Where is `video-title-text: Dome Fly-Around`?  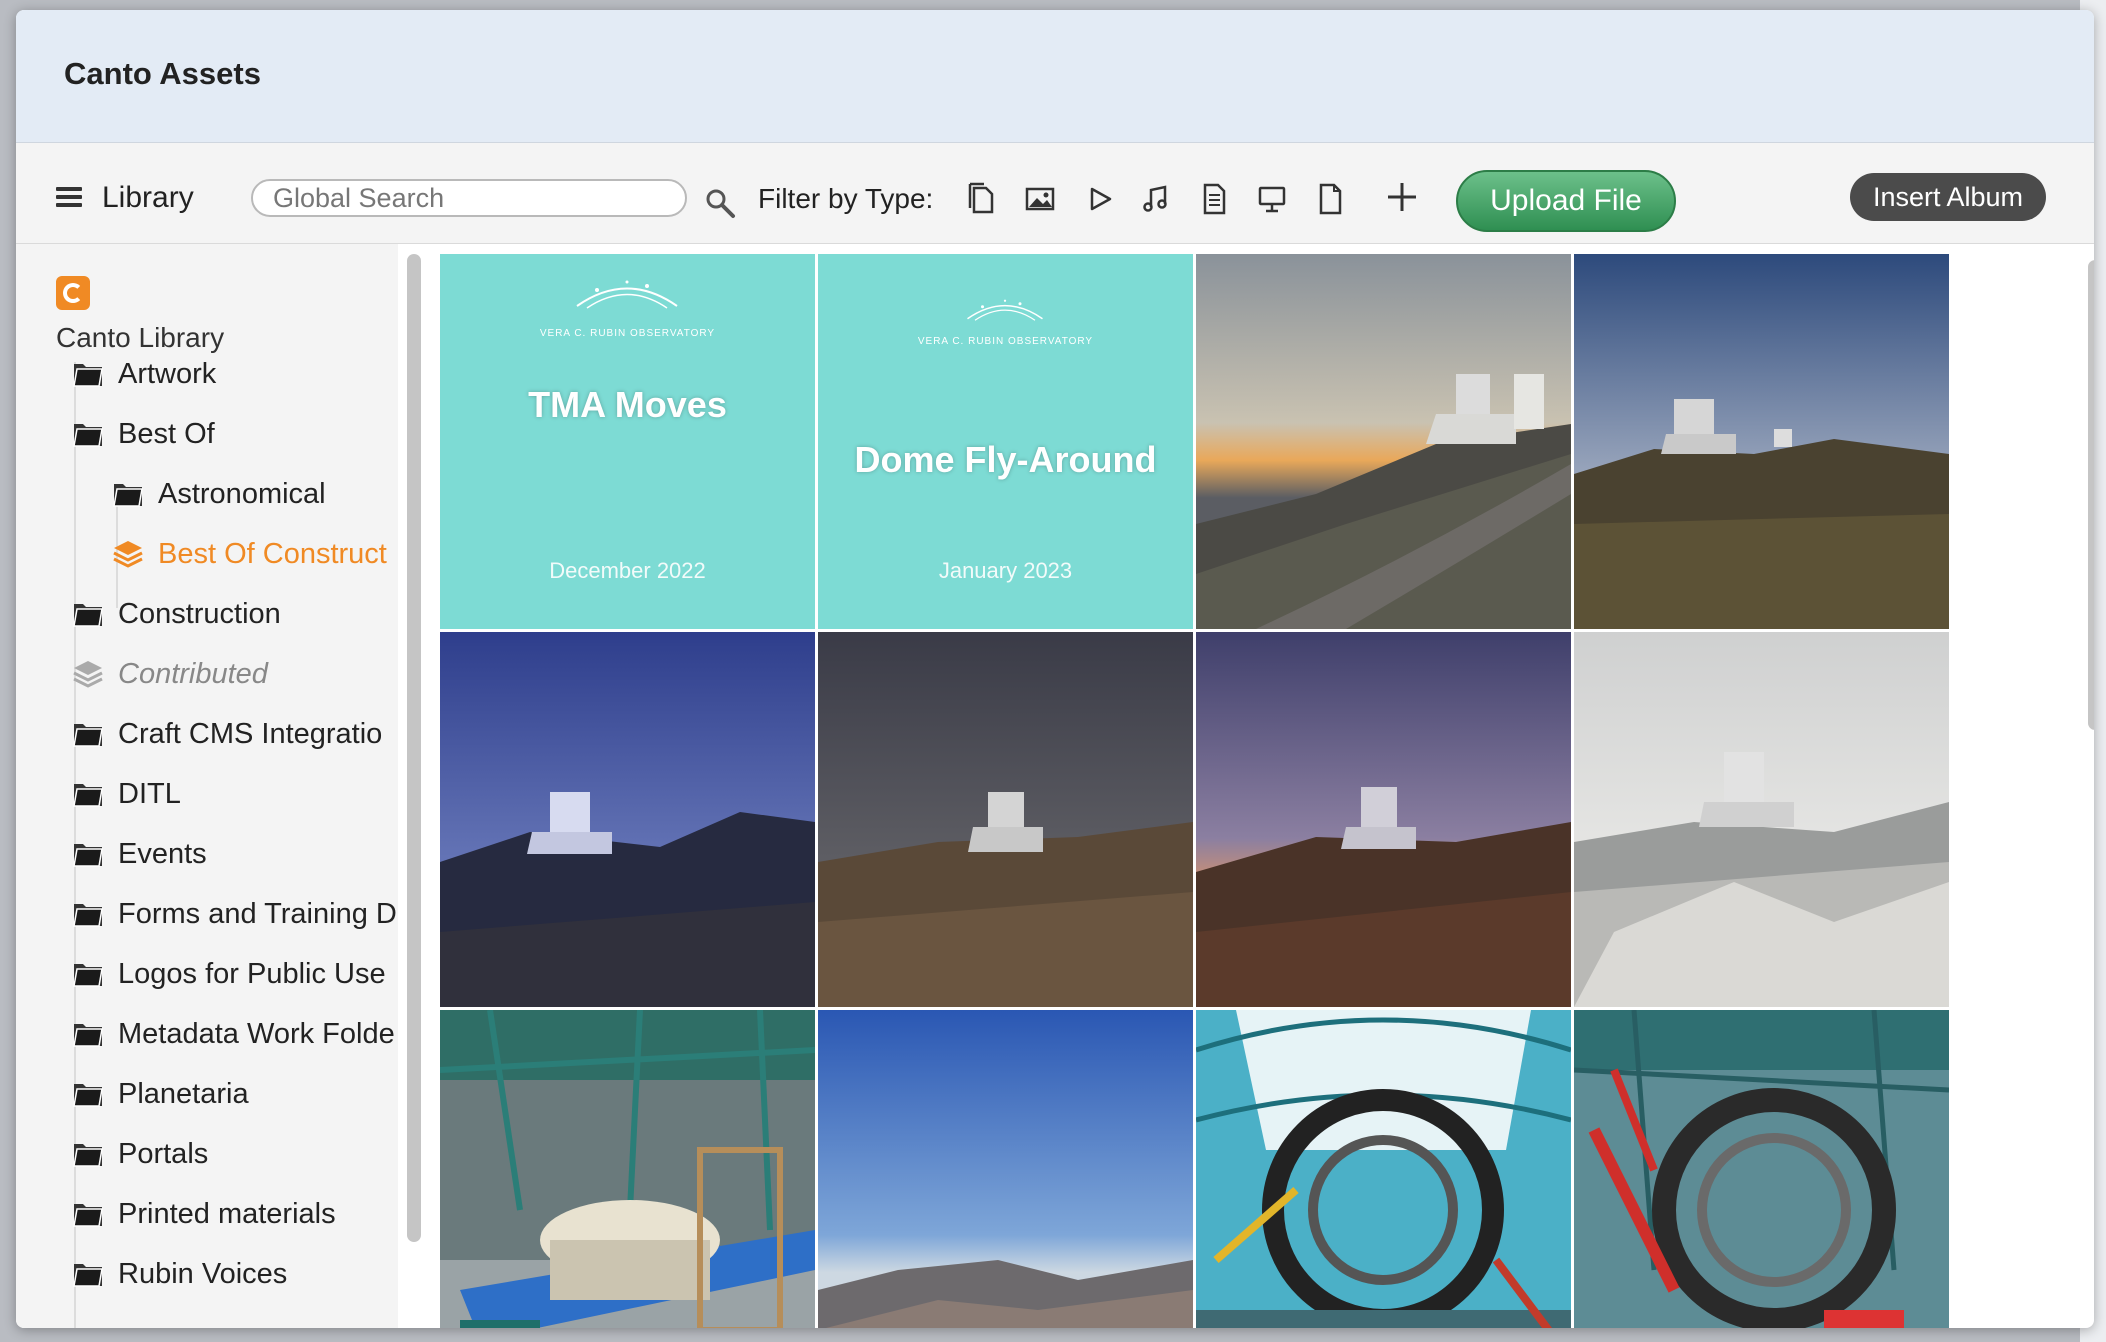
video-title-text: Dome Fly-Around is located at coordinates (1005, 459).